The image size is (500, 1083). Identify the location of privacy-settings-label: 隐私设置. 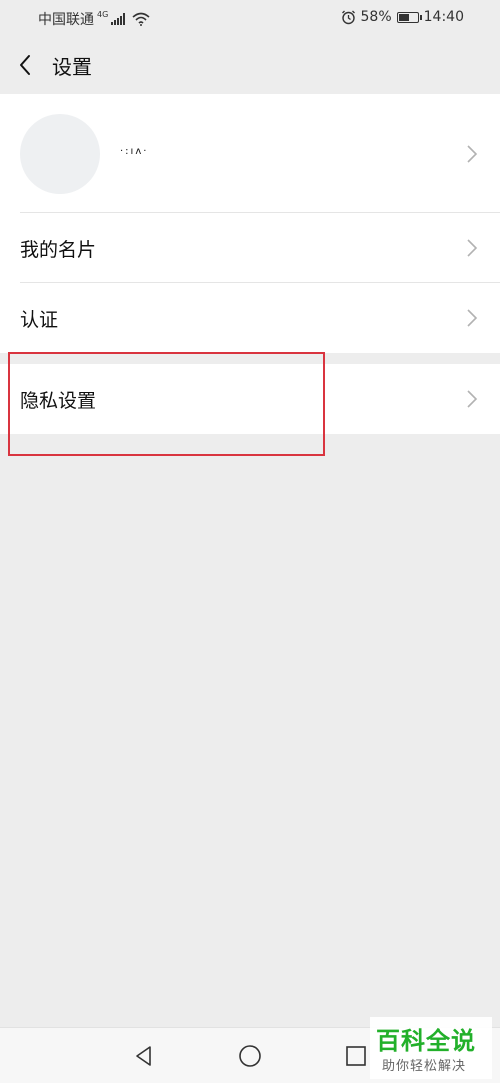
(58, 401).